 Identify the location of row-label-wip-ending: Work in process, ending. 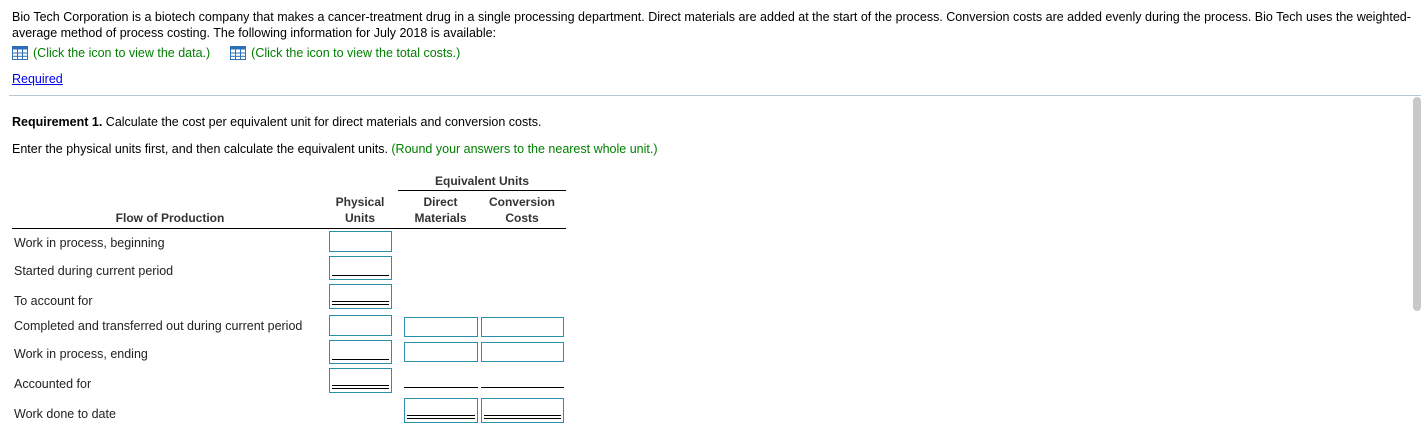
(81, 354).